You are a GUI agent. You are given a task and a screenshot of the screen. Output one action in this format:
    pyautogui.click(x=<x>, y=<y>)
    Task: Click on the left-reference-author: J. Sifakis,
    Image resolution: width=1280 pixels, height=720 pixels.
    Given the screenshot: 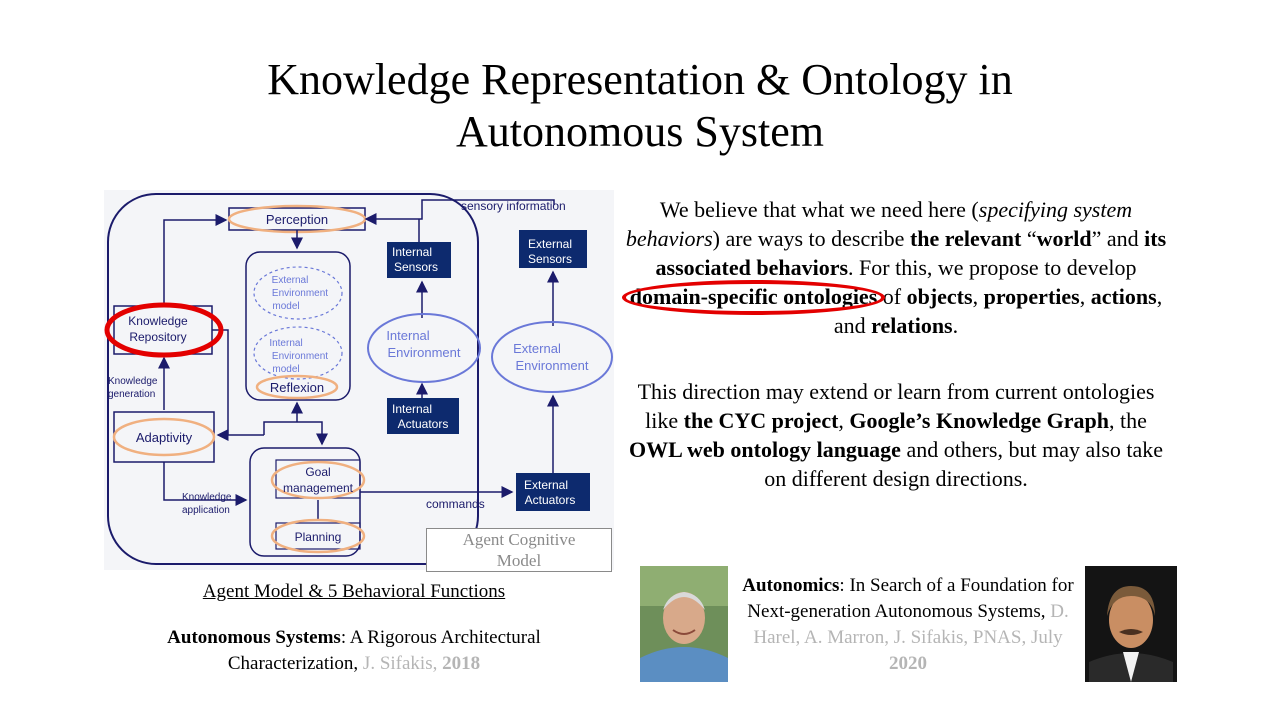 What is the action you would take?
    pyautogui.click(x=402, y=663)
    